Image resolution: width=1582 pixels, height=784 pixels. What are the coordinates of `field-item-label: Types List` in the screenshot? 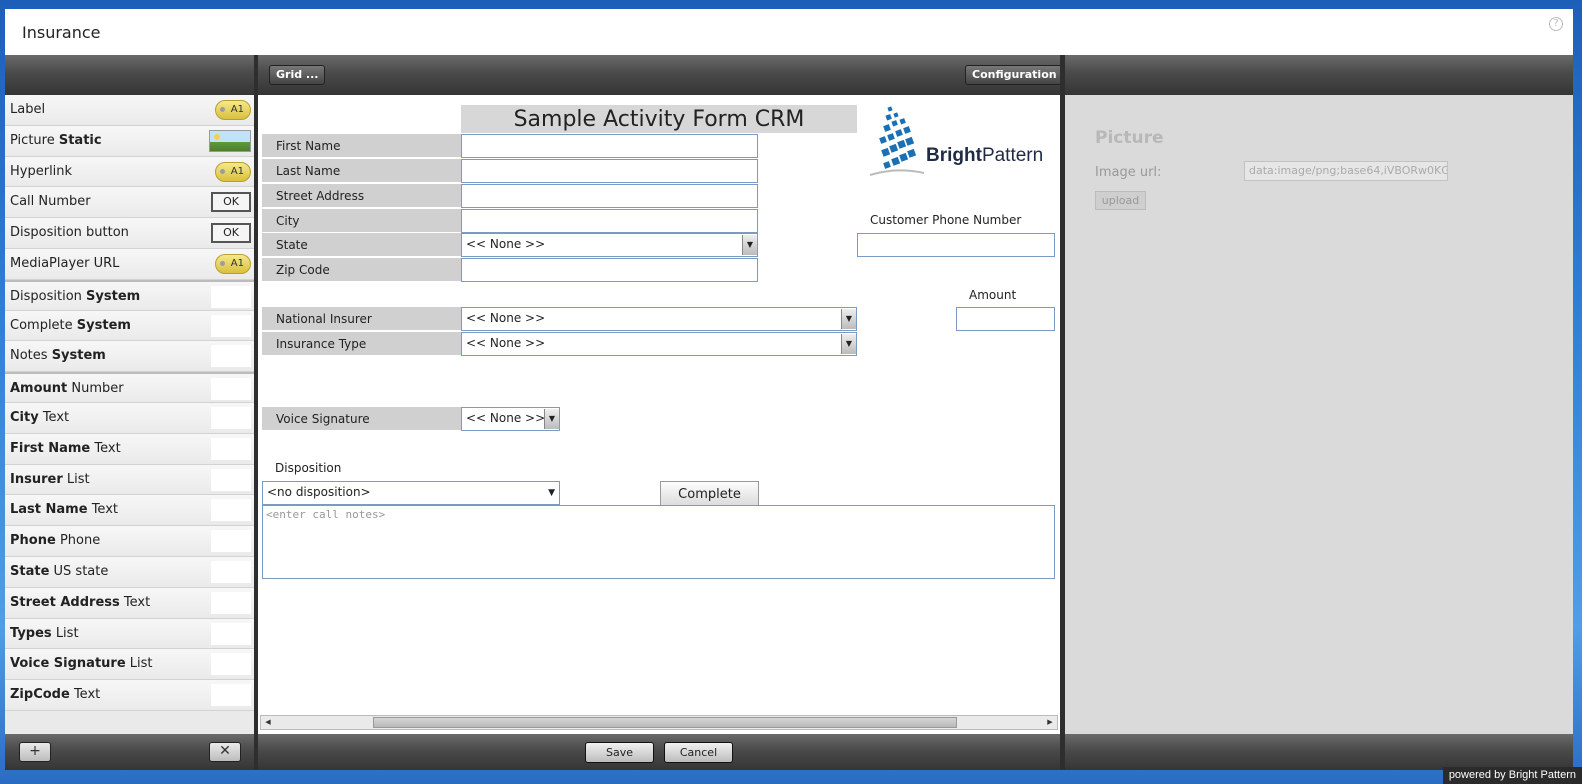 It's located at (44, 633).